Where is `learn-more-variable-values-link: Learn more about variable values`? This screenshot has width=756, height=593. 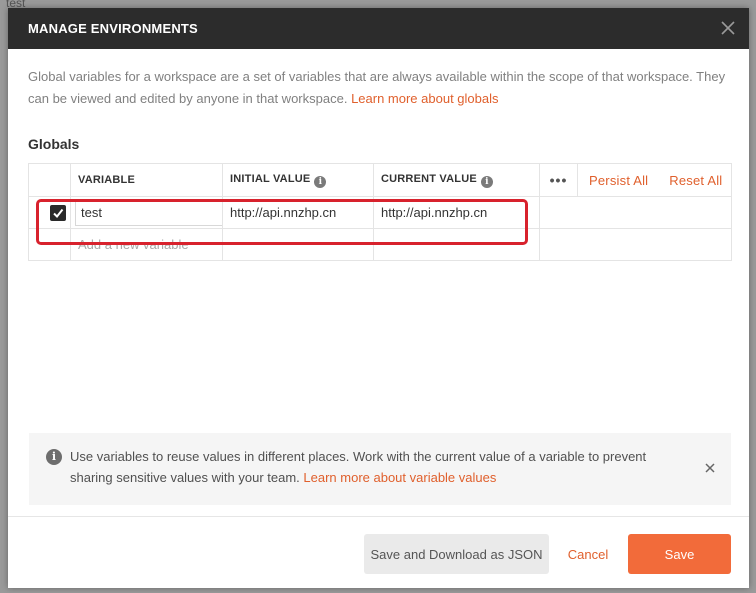 learn-more-variable-values-link: Learn more about variable values is located at coordinates (399, 477).